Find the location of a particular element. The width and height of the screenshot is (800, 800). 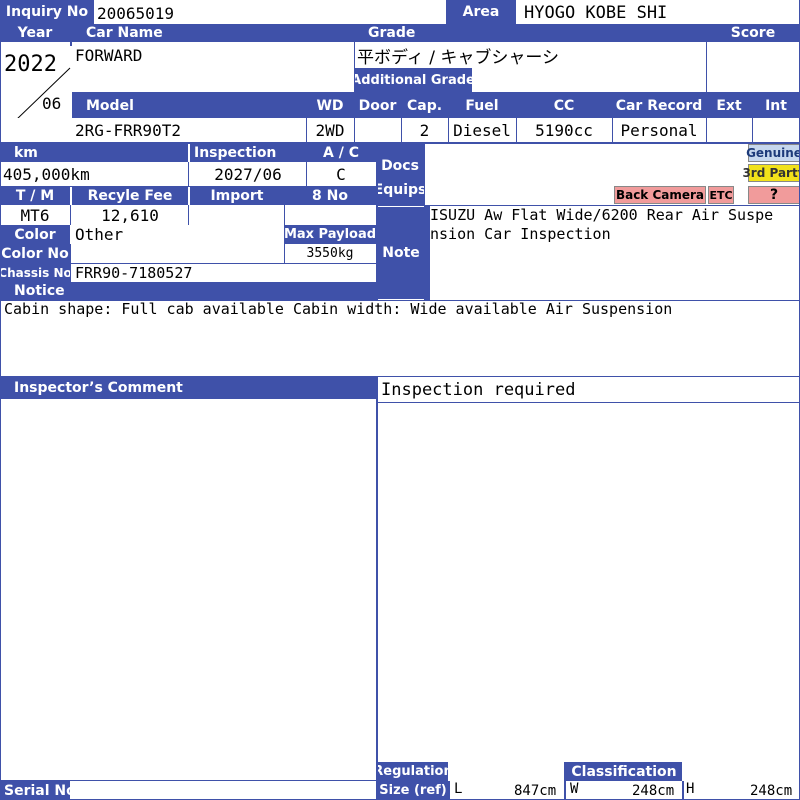

grade-value: 平ボディ / キャブシャーシ is located at coordinates (530, 55).